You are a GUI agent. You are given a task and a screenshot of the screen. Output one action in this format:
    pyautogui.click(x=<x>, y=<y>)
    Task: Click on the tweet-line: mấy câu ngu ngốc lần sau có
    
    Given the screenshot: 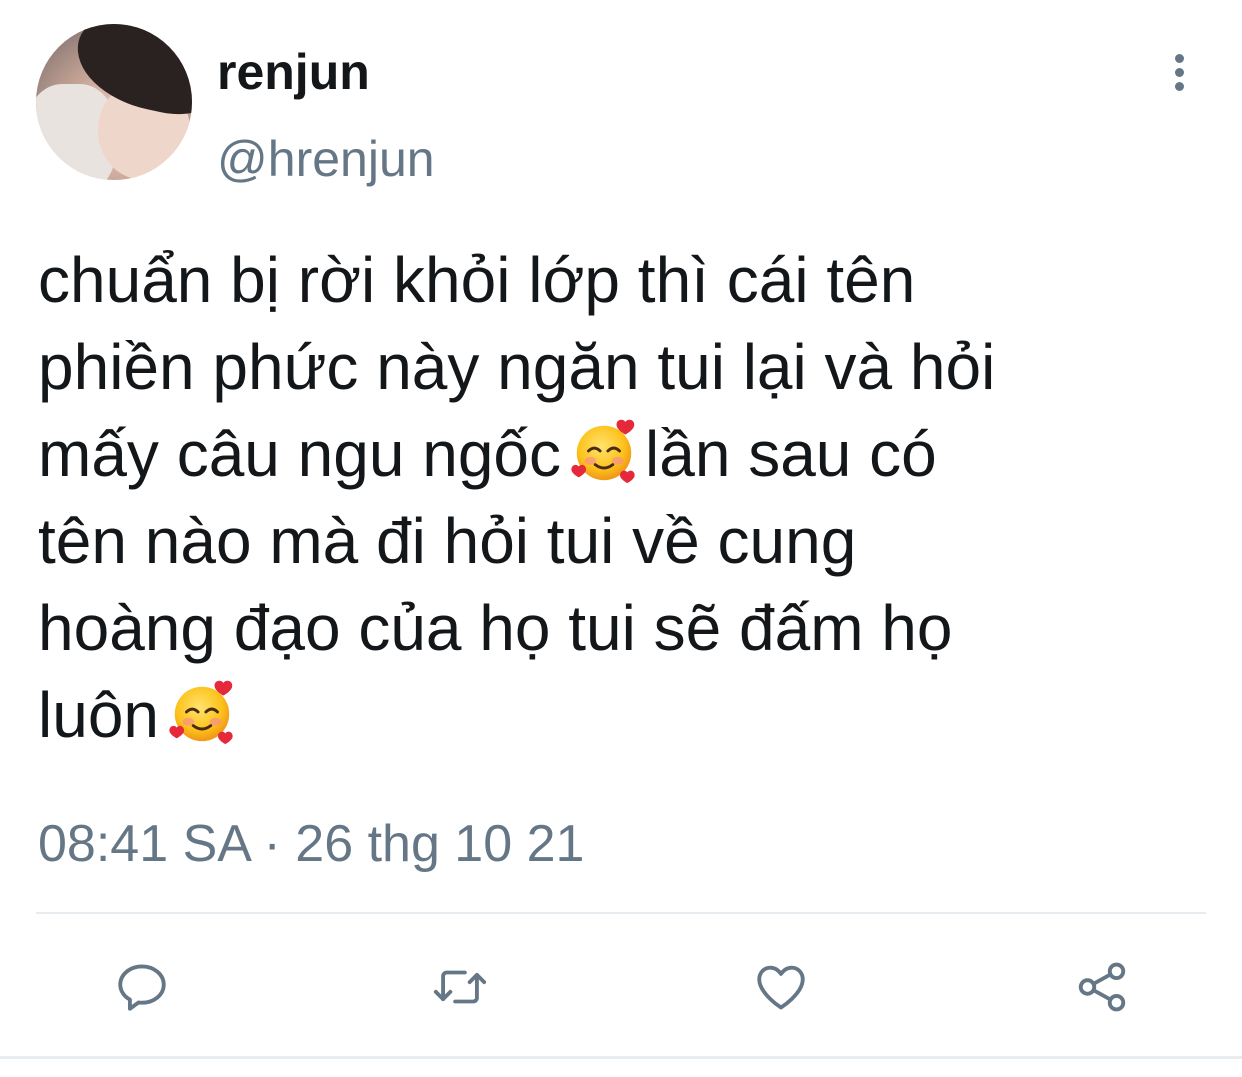 What is the action you would take?
    pyautogui.click(x=487, y=454)
    